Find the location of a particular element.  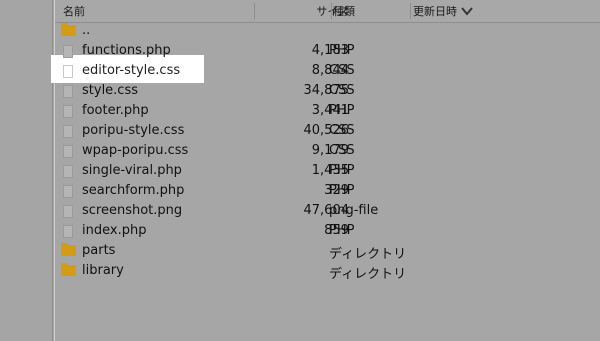

column-header: 名前 サイズ 種類 更新日時 is located at coordinates (327, 11).